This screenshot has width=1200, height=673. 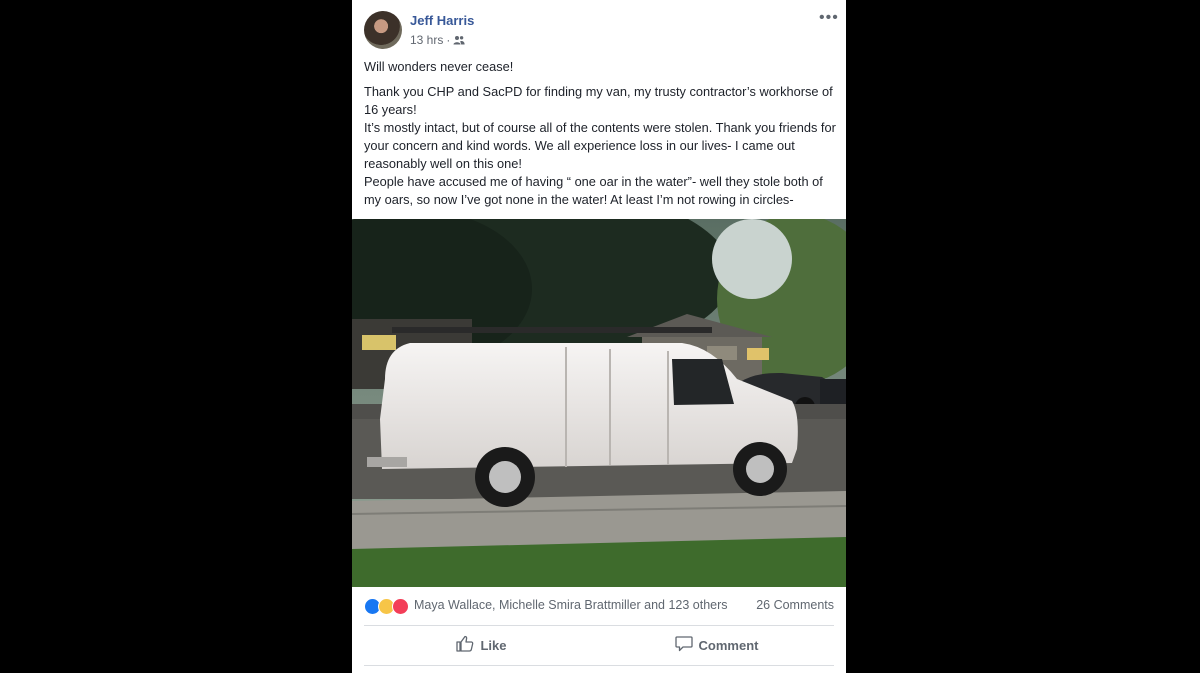 I want to click on author-name: Jeff Harris, so click(x=442, y=20).